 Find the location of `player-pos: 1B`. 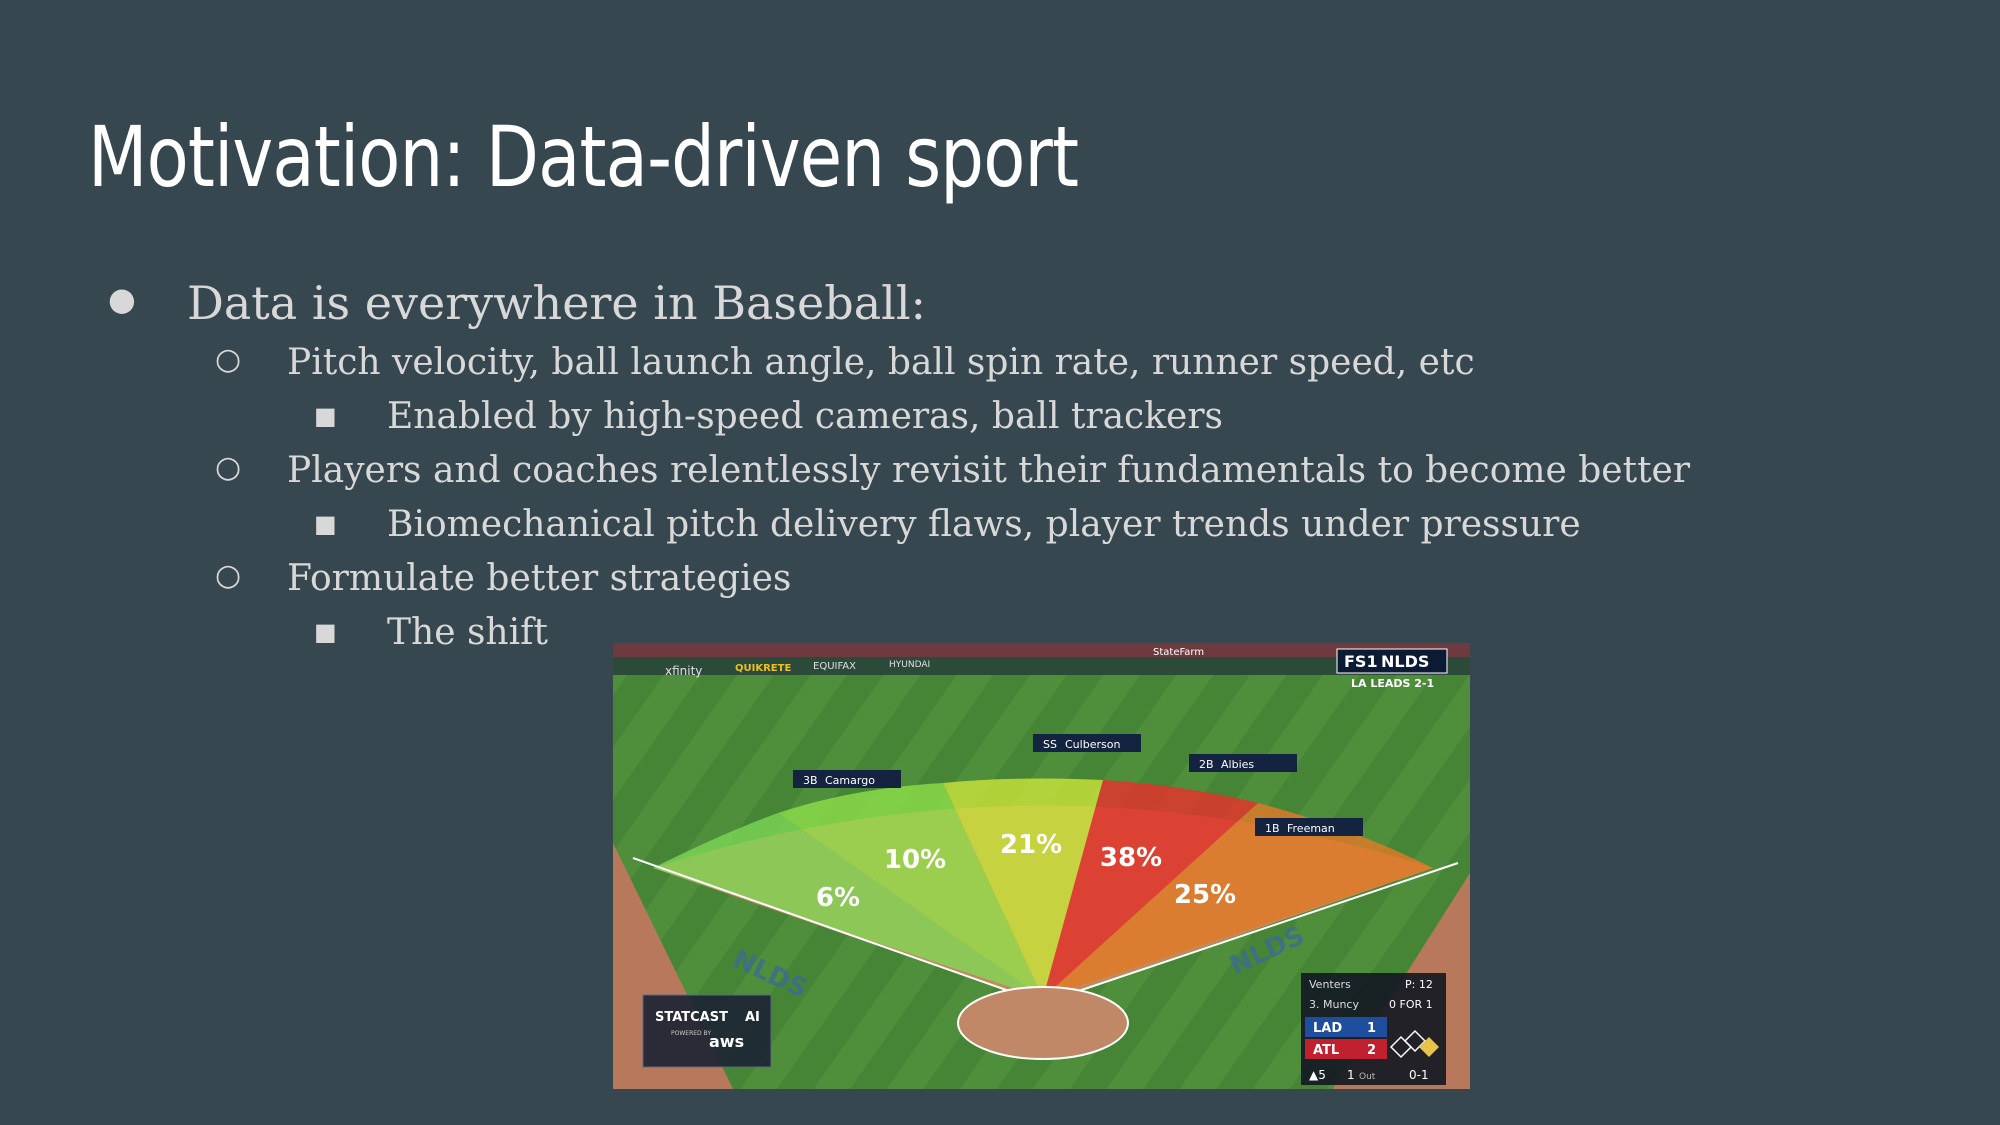

player-pos: 1B is located at coordinates (1272, 828).